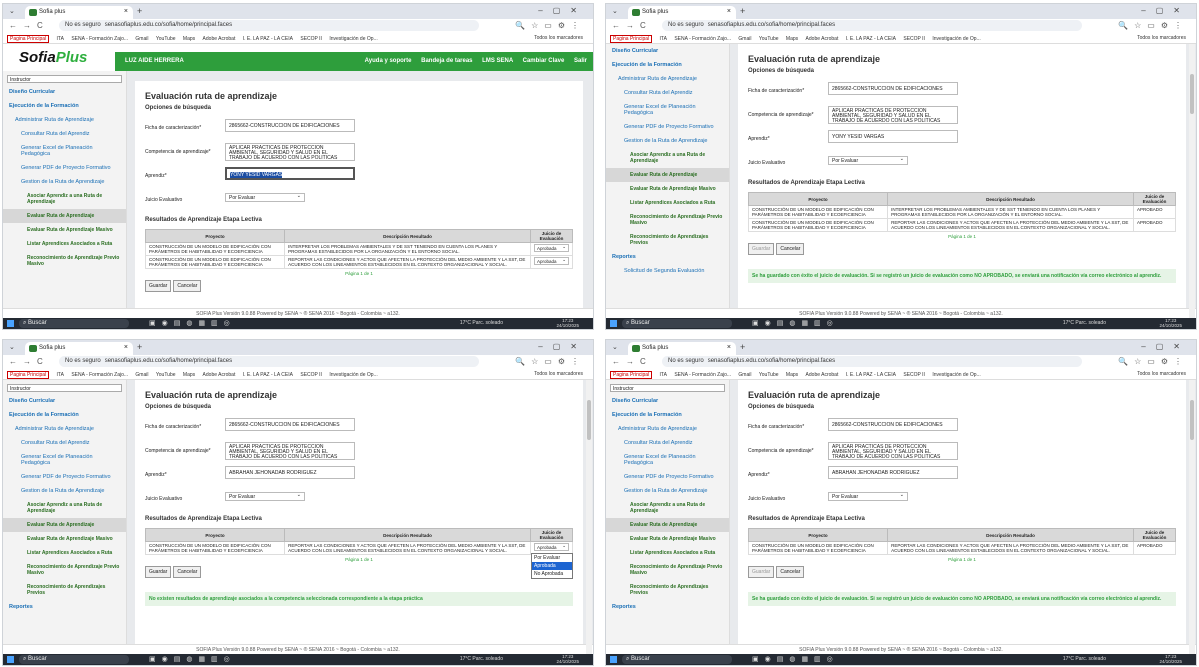  What do you see at coordinates (677, 323) in the screenshot?
I see `taskbar-search: ⌕ Buscar` at bounding box center [677, 323].